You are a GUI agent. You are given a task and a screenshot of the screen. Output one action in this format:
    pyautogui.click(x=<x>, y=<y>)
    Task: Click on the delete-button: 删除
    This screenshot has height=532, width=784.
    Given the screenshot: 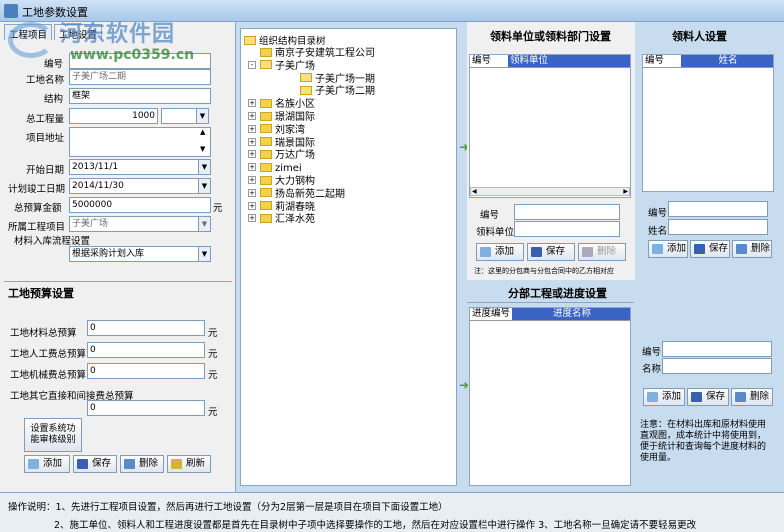 What is the action you would take?
    pyautogui.click(x=142, y=464)
    